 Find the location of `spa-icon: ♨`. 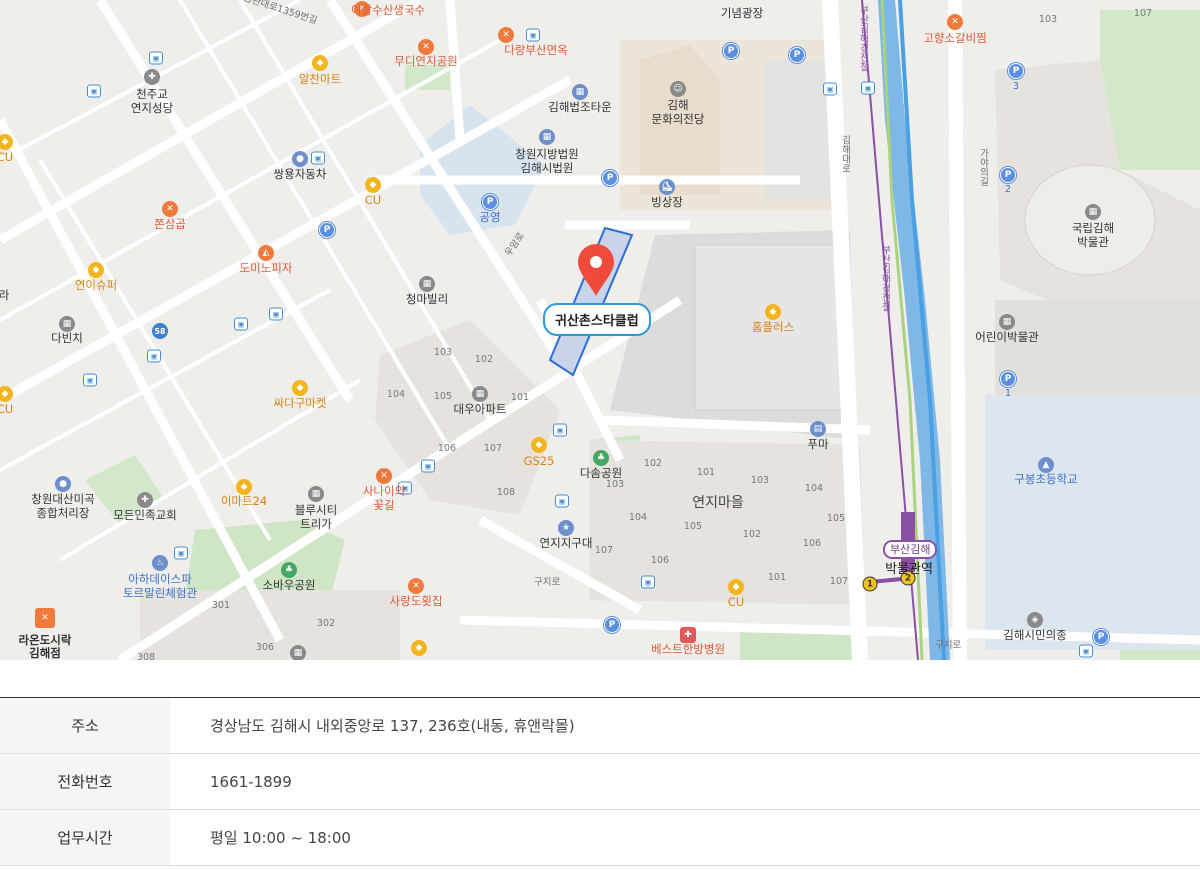

spa-icon: ♨ is located at coordinates (160, 563).